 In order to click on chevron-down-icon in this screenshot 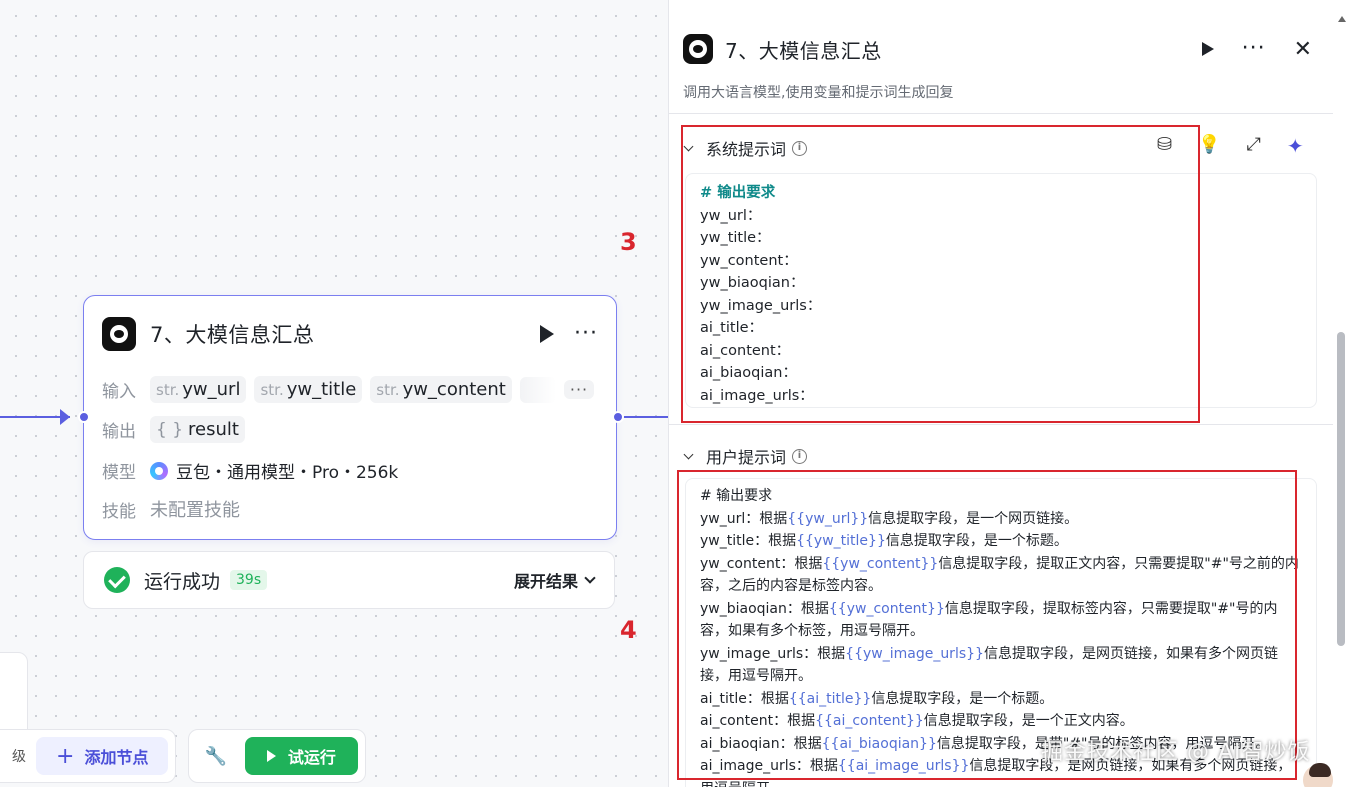, I will do `click(590, 578)`.